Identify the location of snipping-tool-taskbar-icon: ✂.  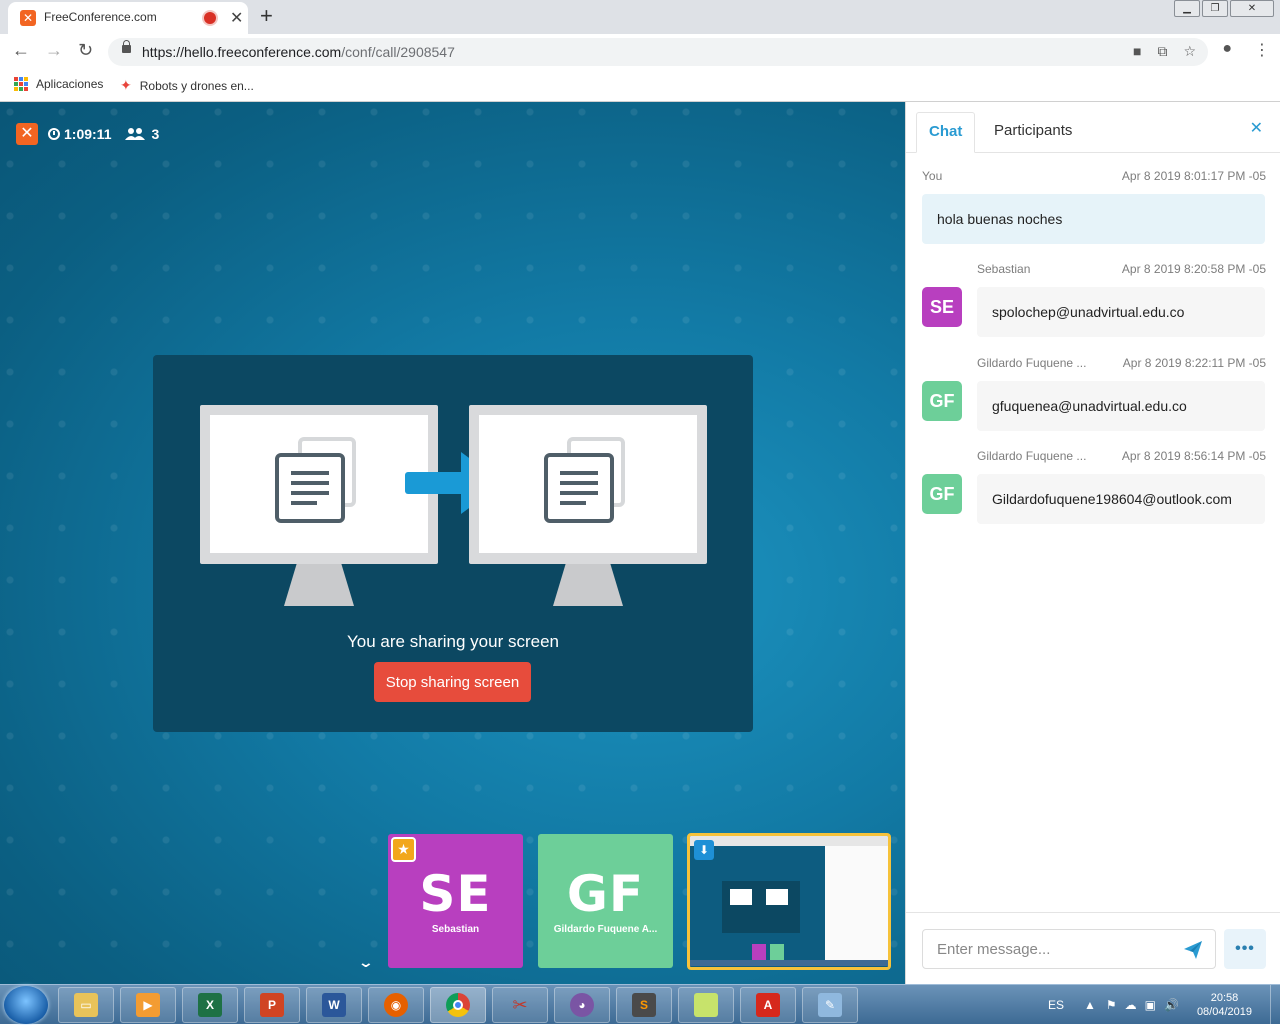
(520, 1005).